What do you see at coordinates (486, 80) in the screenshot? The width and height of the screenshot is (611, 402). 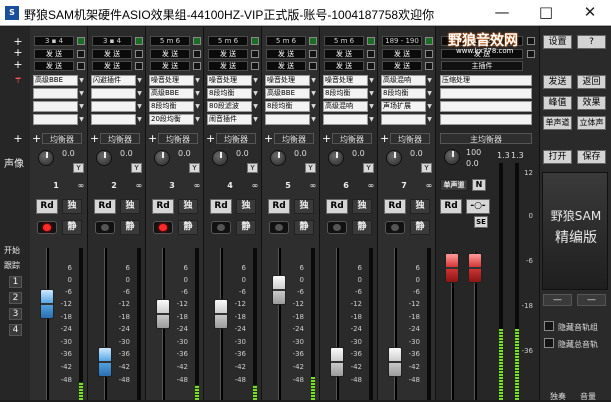 I see `master-fx-slot: 压缩处理` at bounding box center [486, 80].